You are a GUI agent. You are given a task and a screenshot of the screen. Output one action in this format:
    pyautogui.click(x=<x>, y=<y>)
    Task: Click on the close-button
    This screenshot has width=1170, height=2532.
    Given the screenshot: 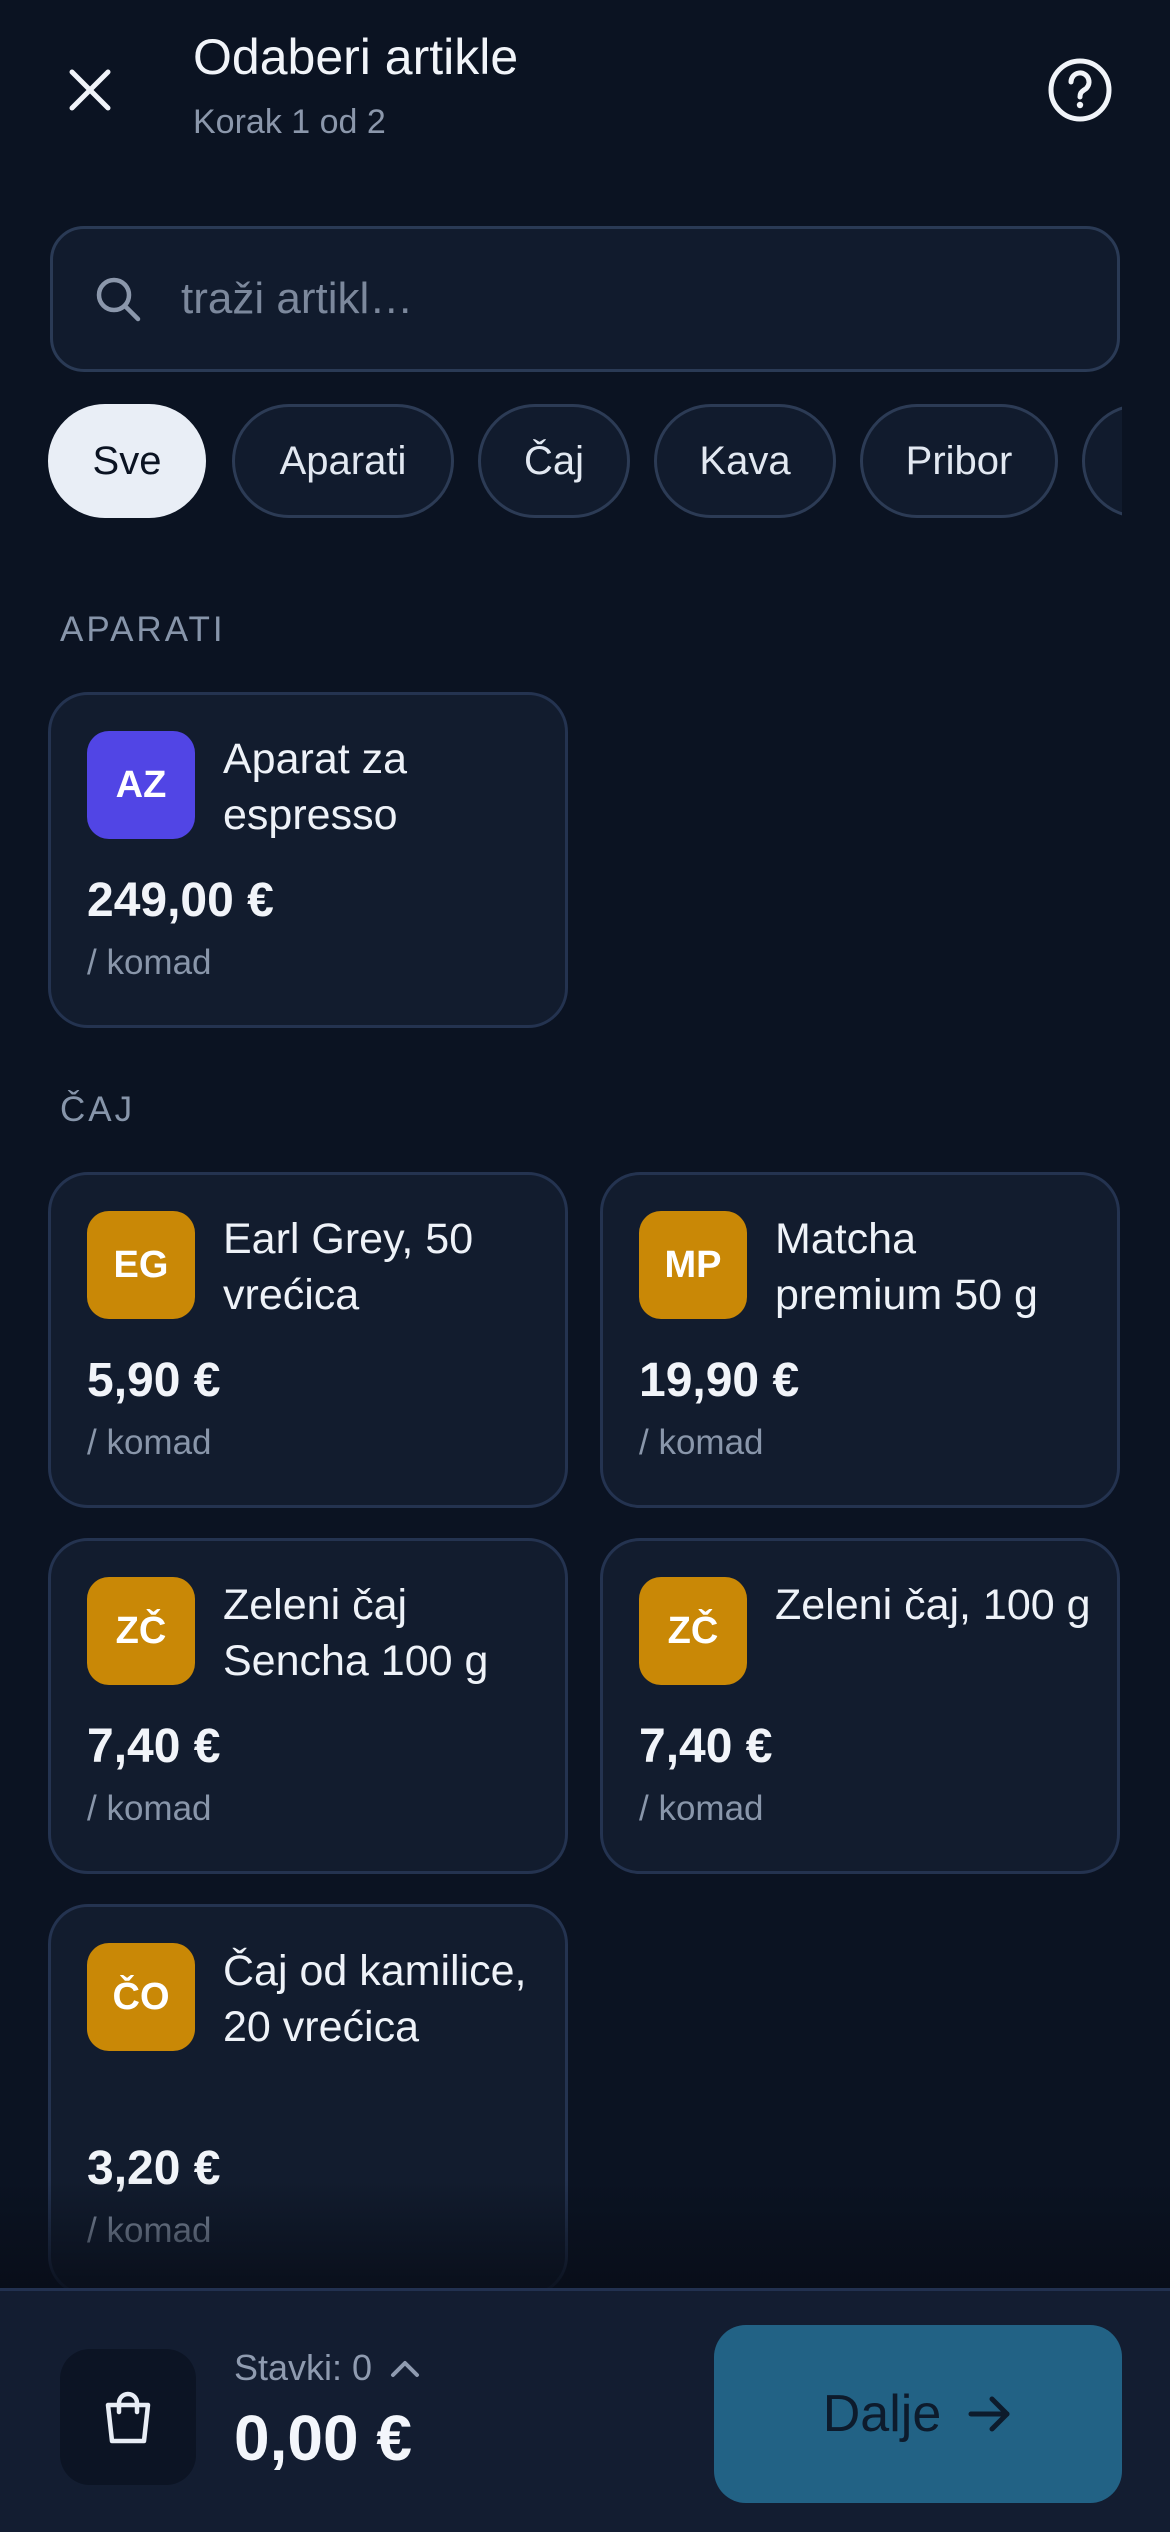 What is the action you would take?
    pyautogui.click(x=90, y=90)
    